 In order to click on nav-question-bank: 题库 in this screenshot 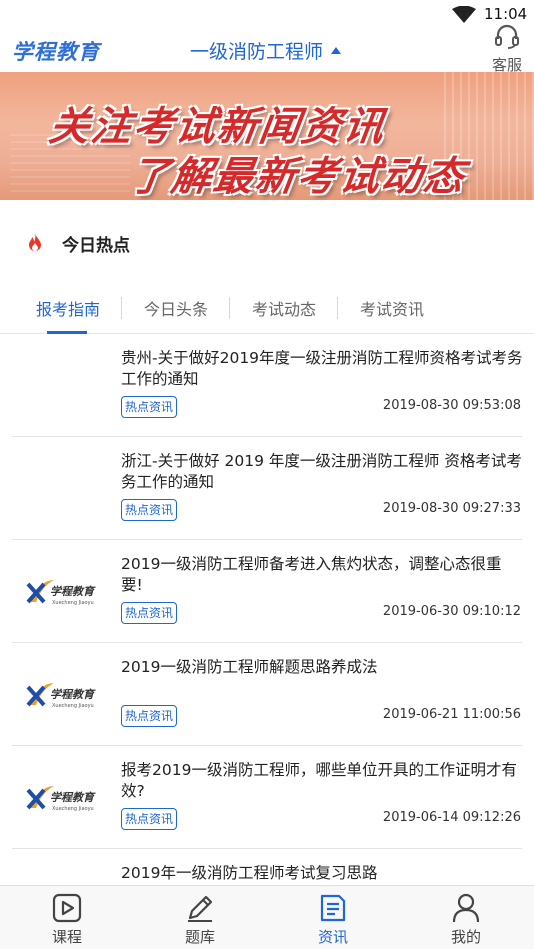, I will do `click(200, 919)`.